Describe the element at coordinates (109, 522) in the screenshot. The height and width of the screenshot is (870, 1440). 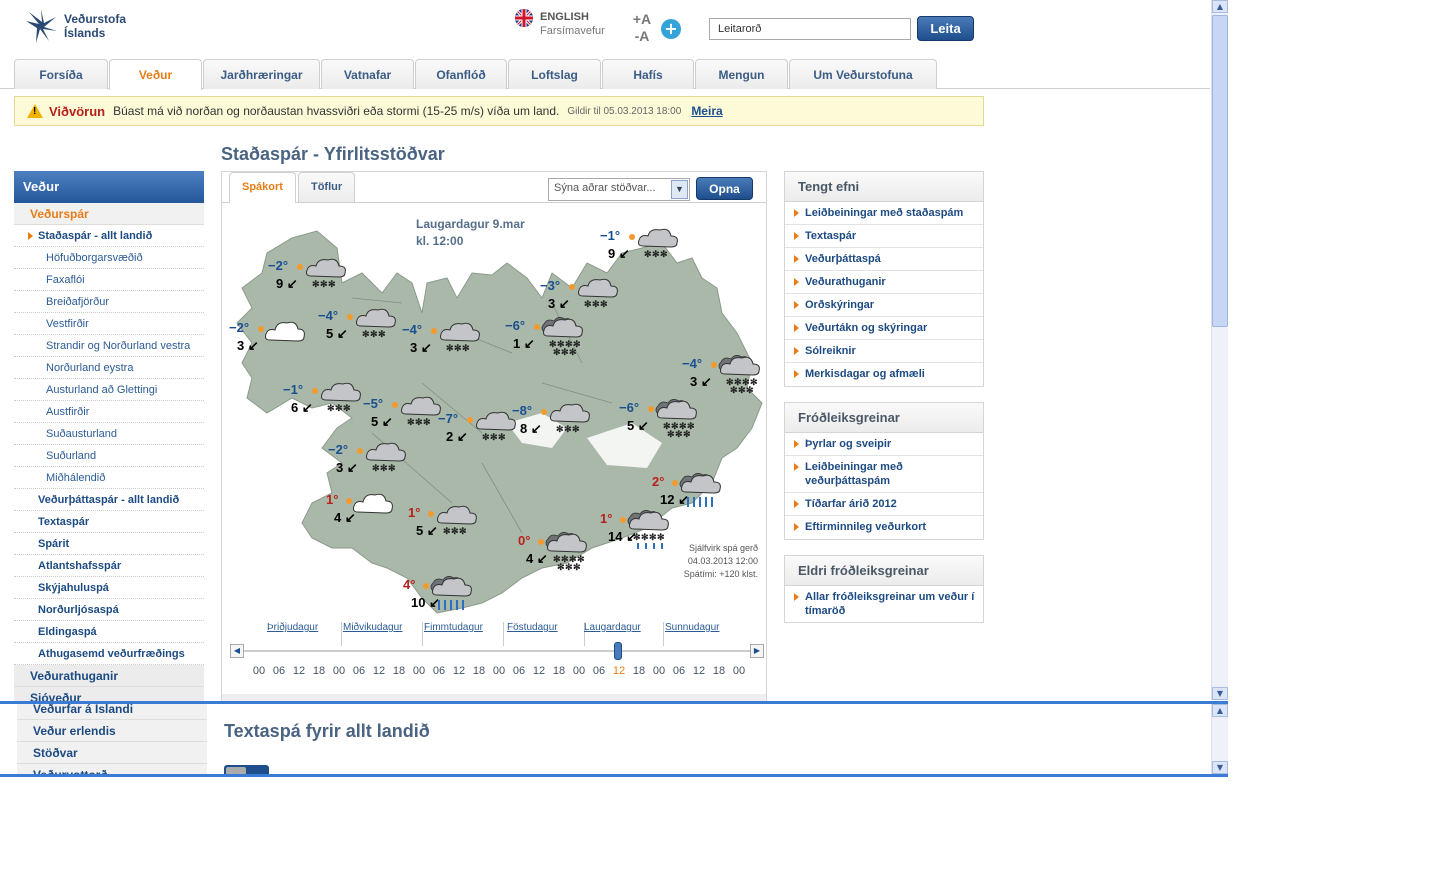
I see `left-menu-item: Textaspár` at that location.